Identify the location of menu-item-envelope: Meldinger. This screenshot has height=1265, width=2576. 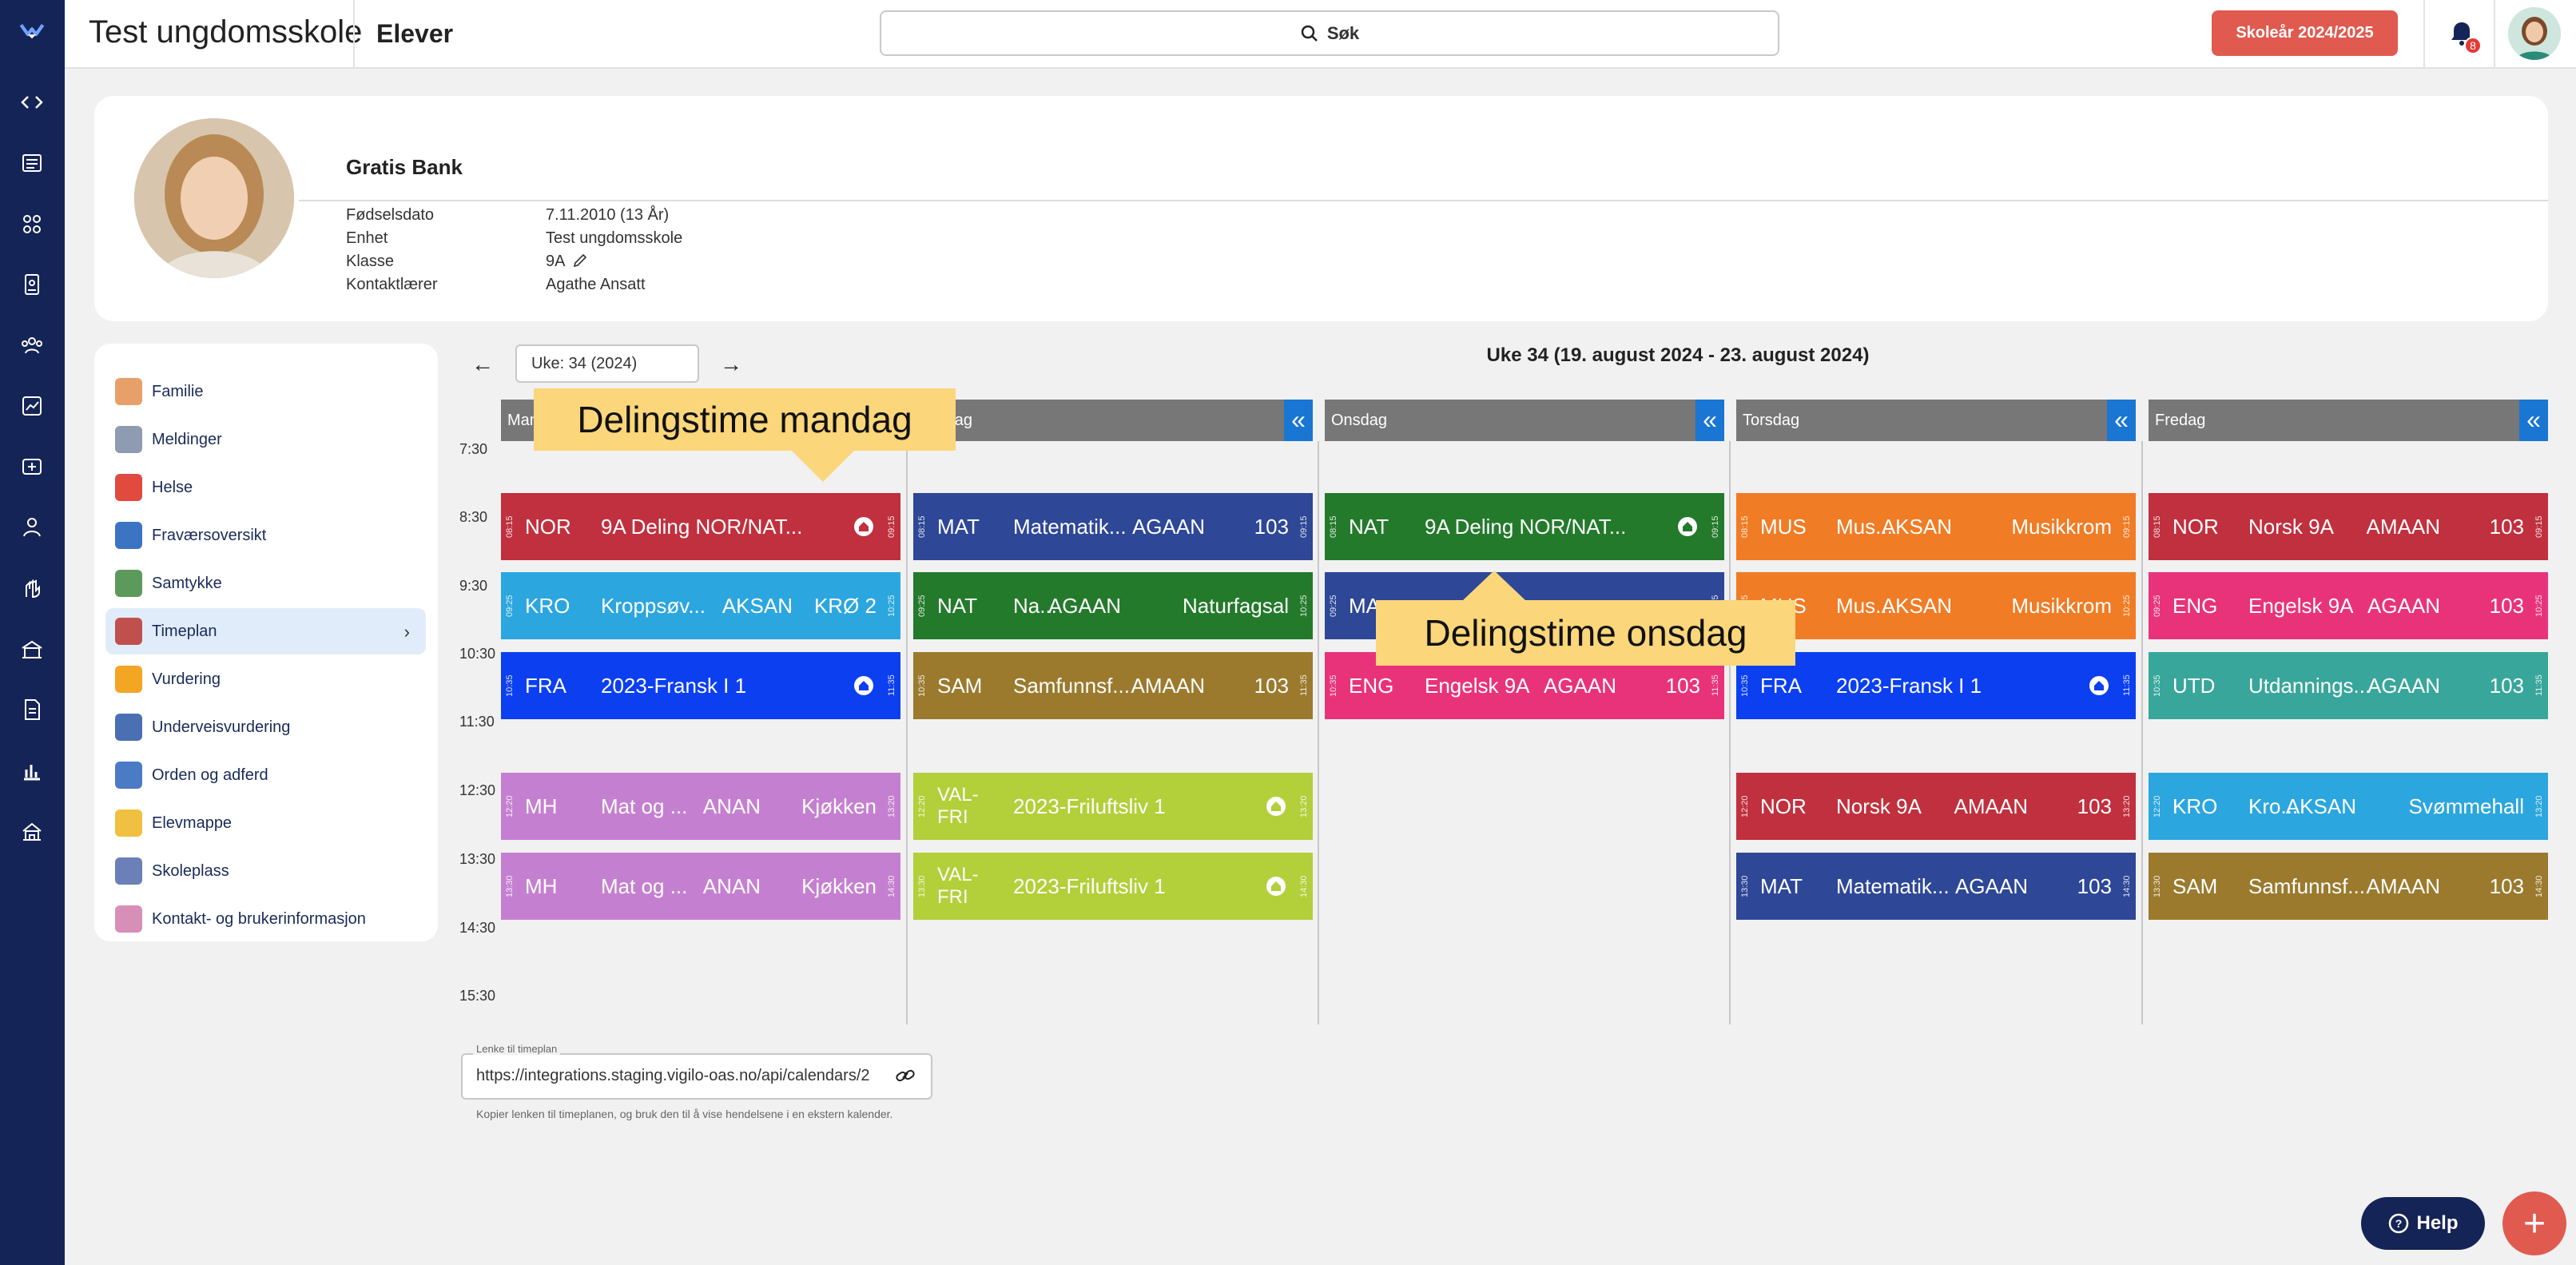
(265, 439).